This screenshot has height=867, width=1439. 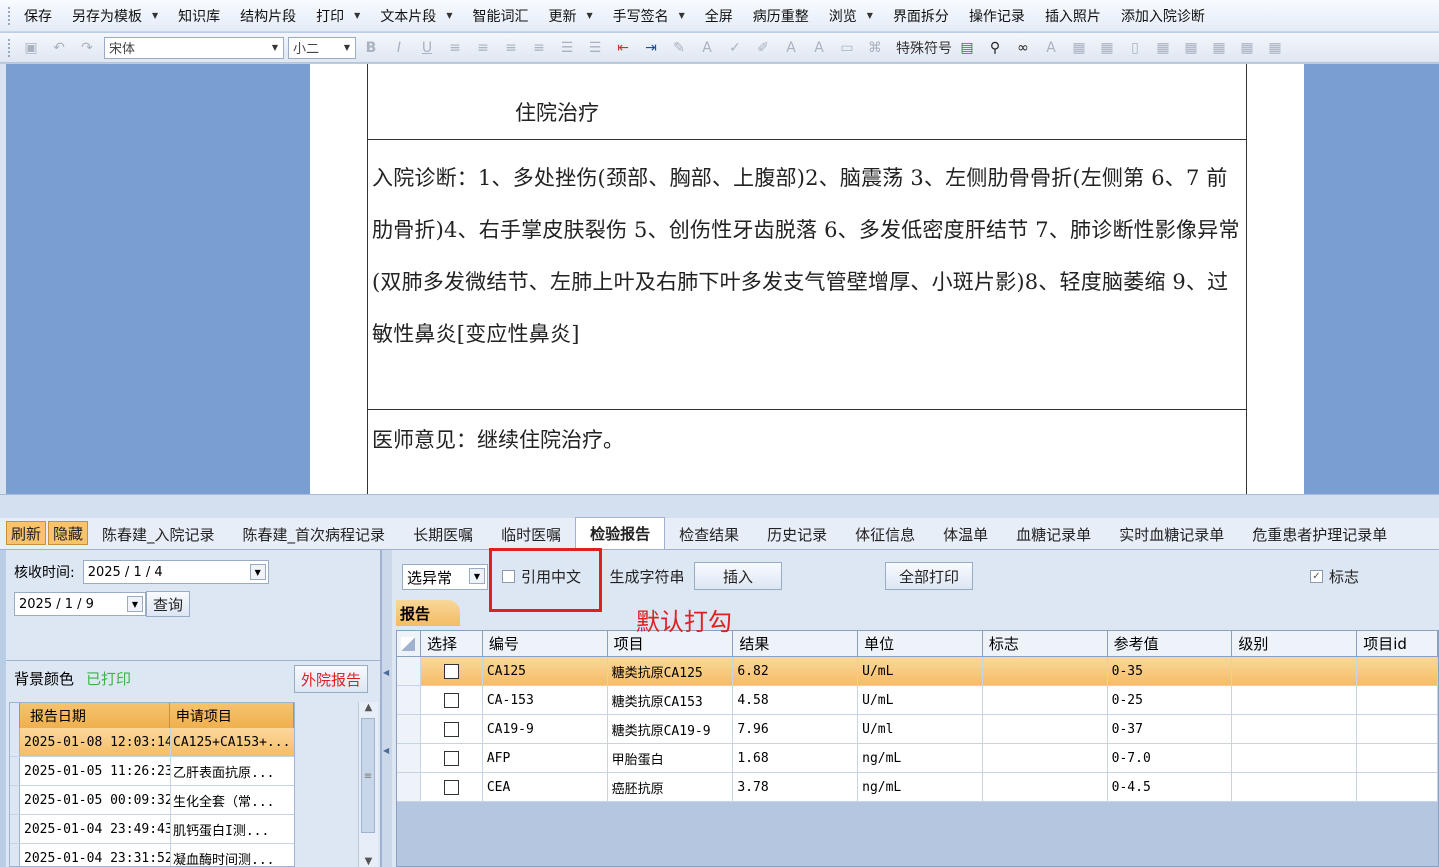 What do you see at coordinates (651, 48) in the screenshot?
I see `indent-icon: ⇥` at bounding box center [651, 48].